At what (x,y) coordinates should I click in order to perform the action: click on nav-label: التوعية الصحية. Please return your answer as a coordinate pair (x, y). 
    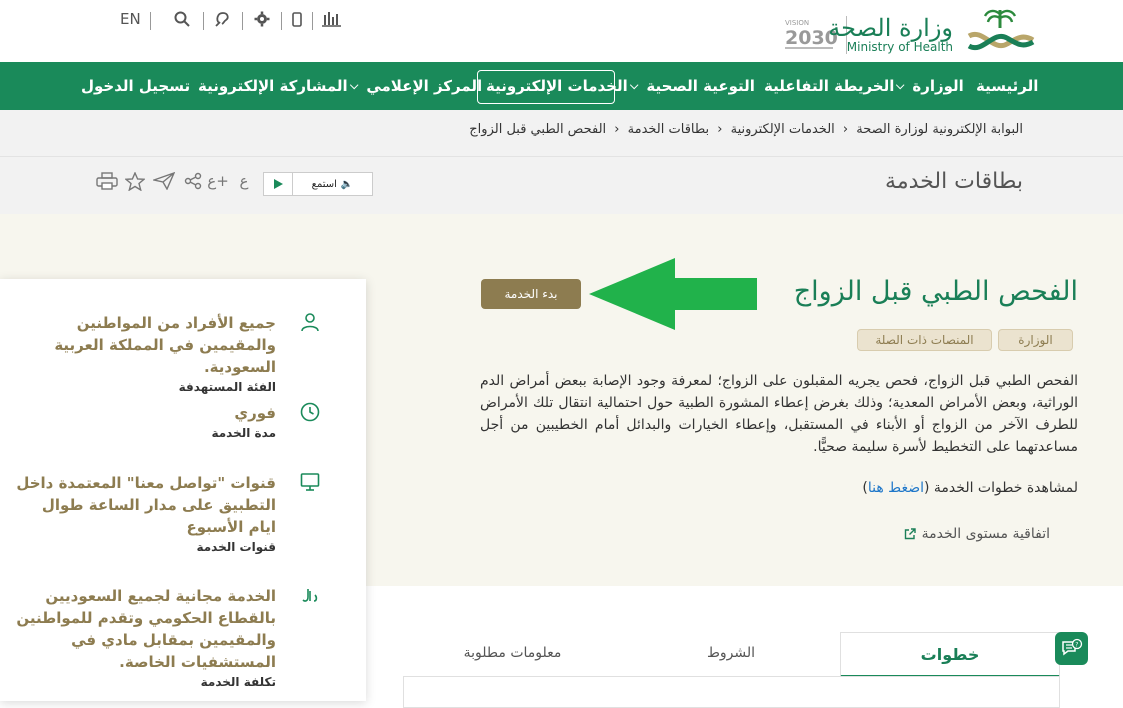
    Looking at the image, I should click on (700, 86).